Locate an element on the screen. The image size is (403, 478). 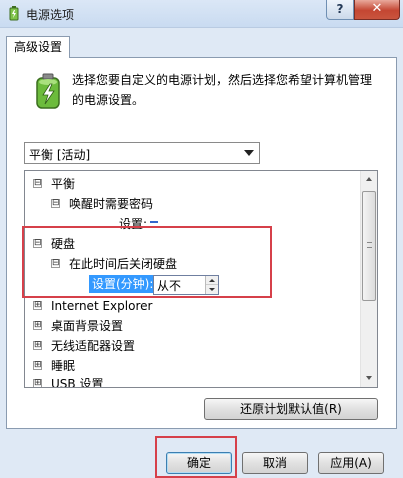
stepper-buttons is located at coordinates (211, 285).